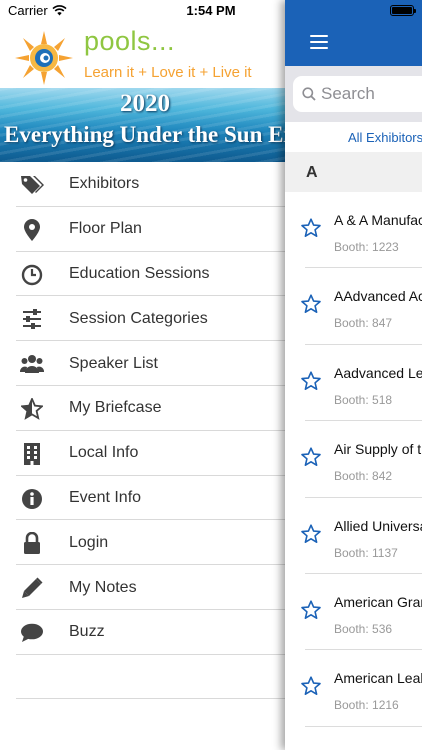 The image size is (422, 750). Describe the element at coordinates (113, 363) in the screenshot. I see `menu-item-label: Speaker List` at that location.